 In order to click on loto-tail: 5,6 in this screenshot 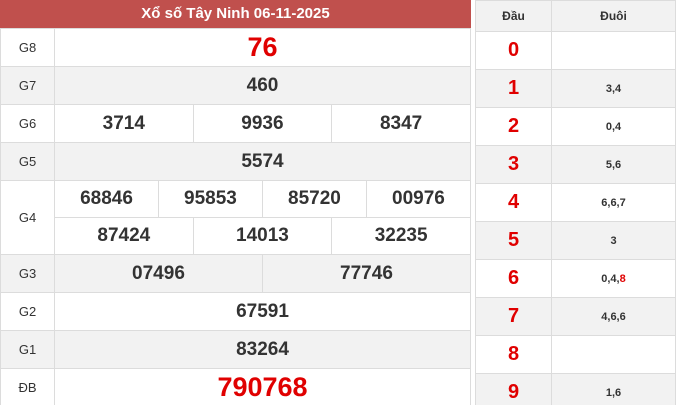, I will do `click(613, 164)`.